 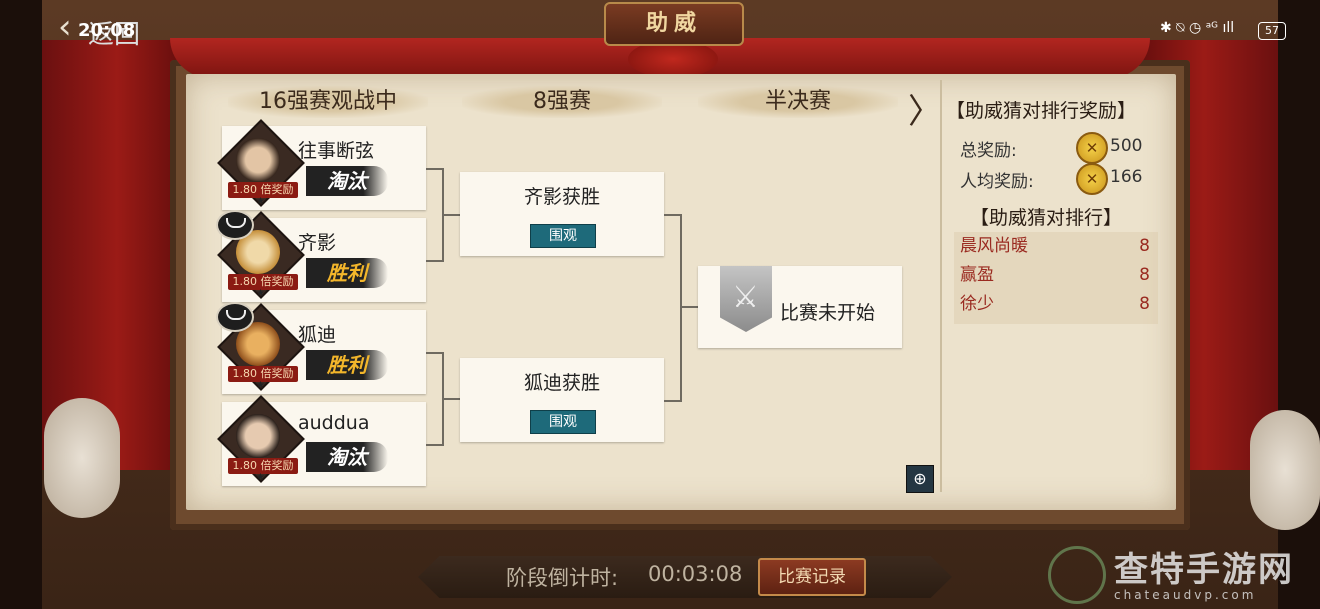 I want to click on drum-left, so click(x=82, y=458).